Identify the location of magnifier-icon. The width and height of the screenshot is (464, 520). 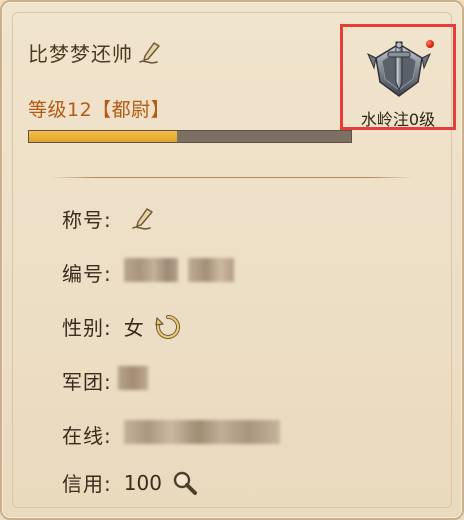
(185, 483).